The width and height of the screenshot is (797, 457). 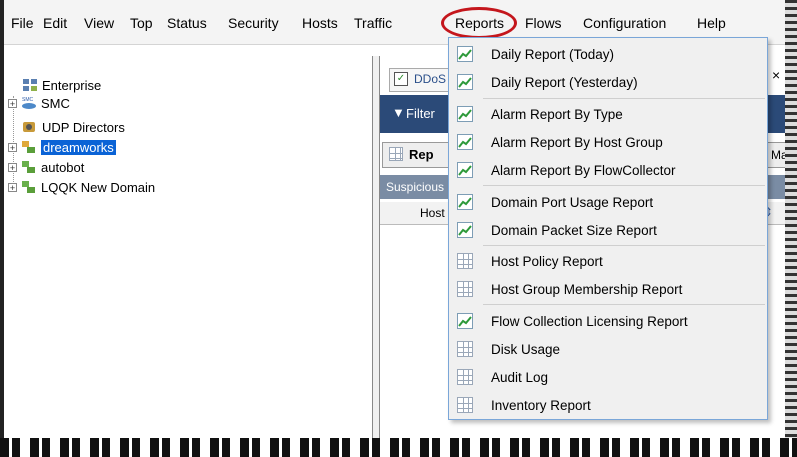 What do you see at coordinates (63, 167) in the screenshot?
I see `tree-label: autobot` at bounding box center [63, 167].